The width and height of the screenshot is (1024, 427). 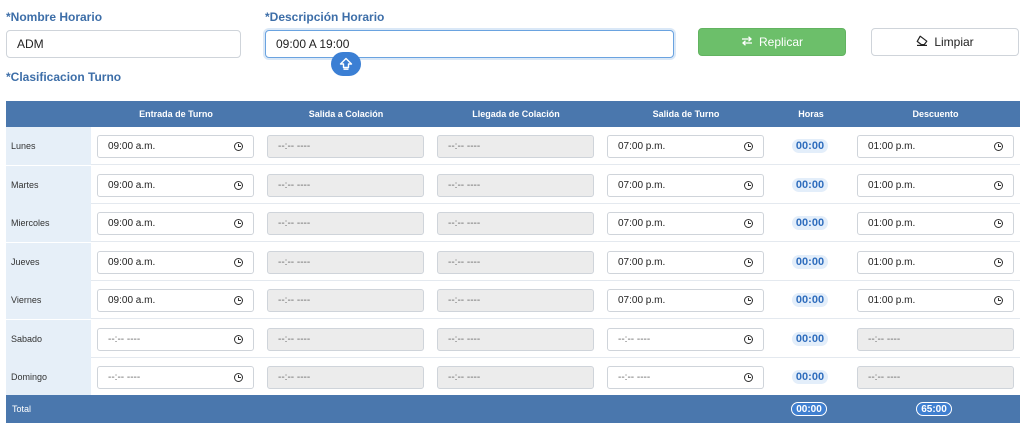 What do you see at coordinates (747, 42) in the screenshot?
I see `swap-arrows-icon` at bounding box center [747, 42].